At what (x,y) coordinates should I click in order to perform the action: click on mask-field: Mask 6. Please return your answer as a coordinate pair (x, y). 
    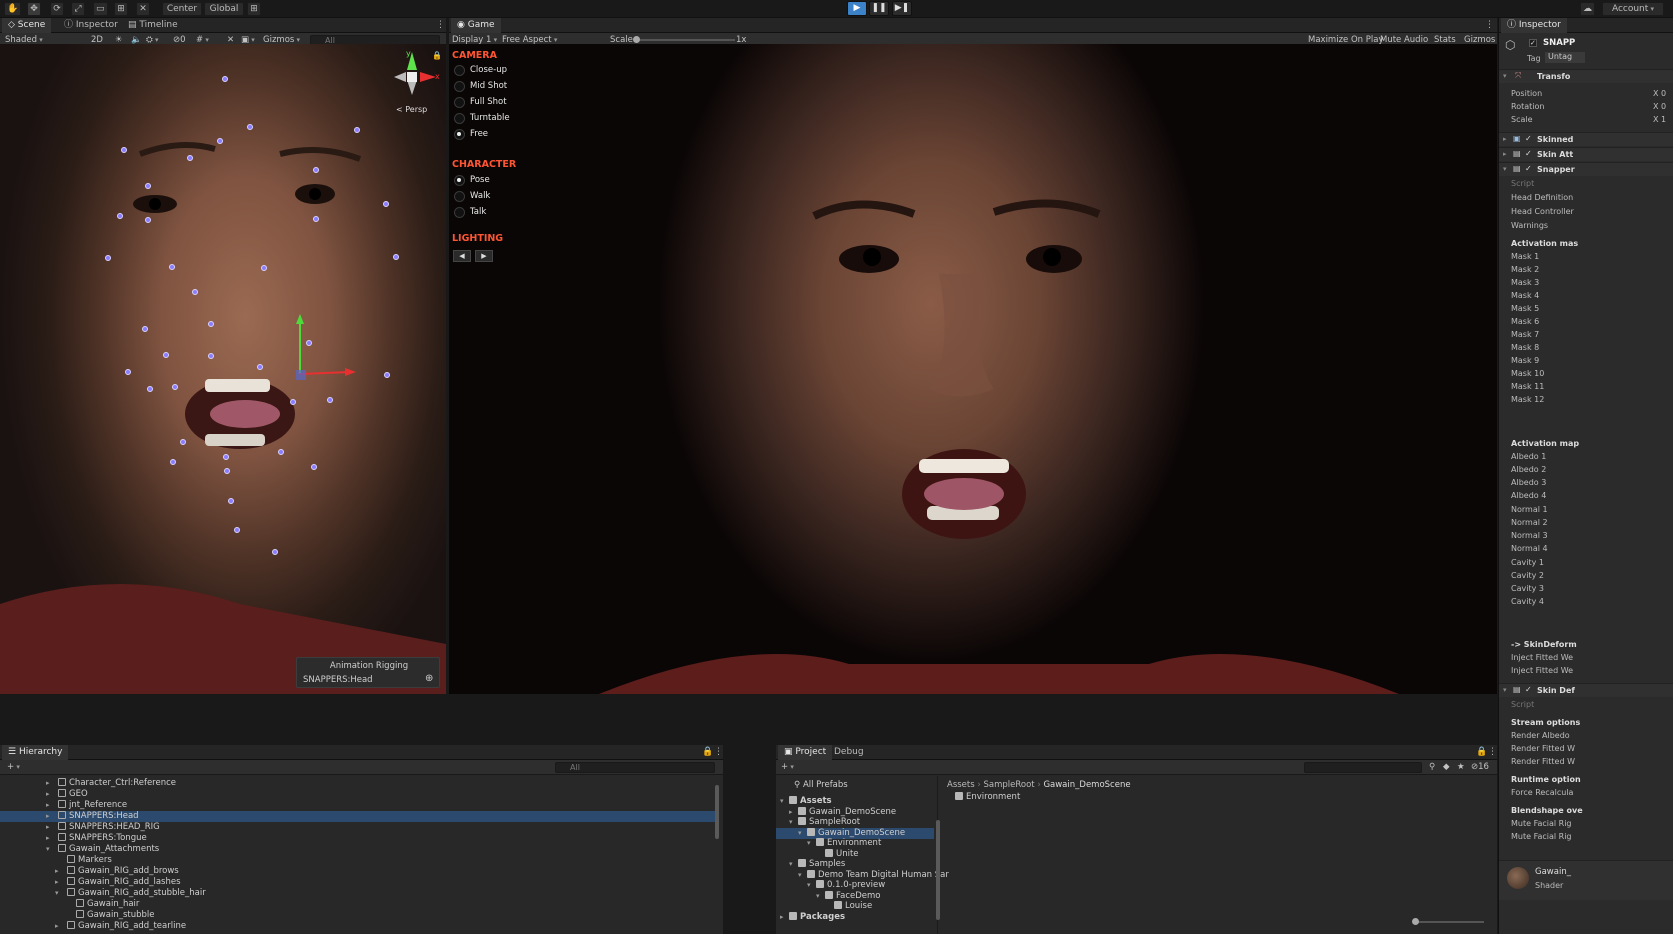
    Looking at the image, I should click on (1525, 321).